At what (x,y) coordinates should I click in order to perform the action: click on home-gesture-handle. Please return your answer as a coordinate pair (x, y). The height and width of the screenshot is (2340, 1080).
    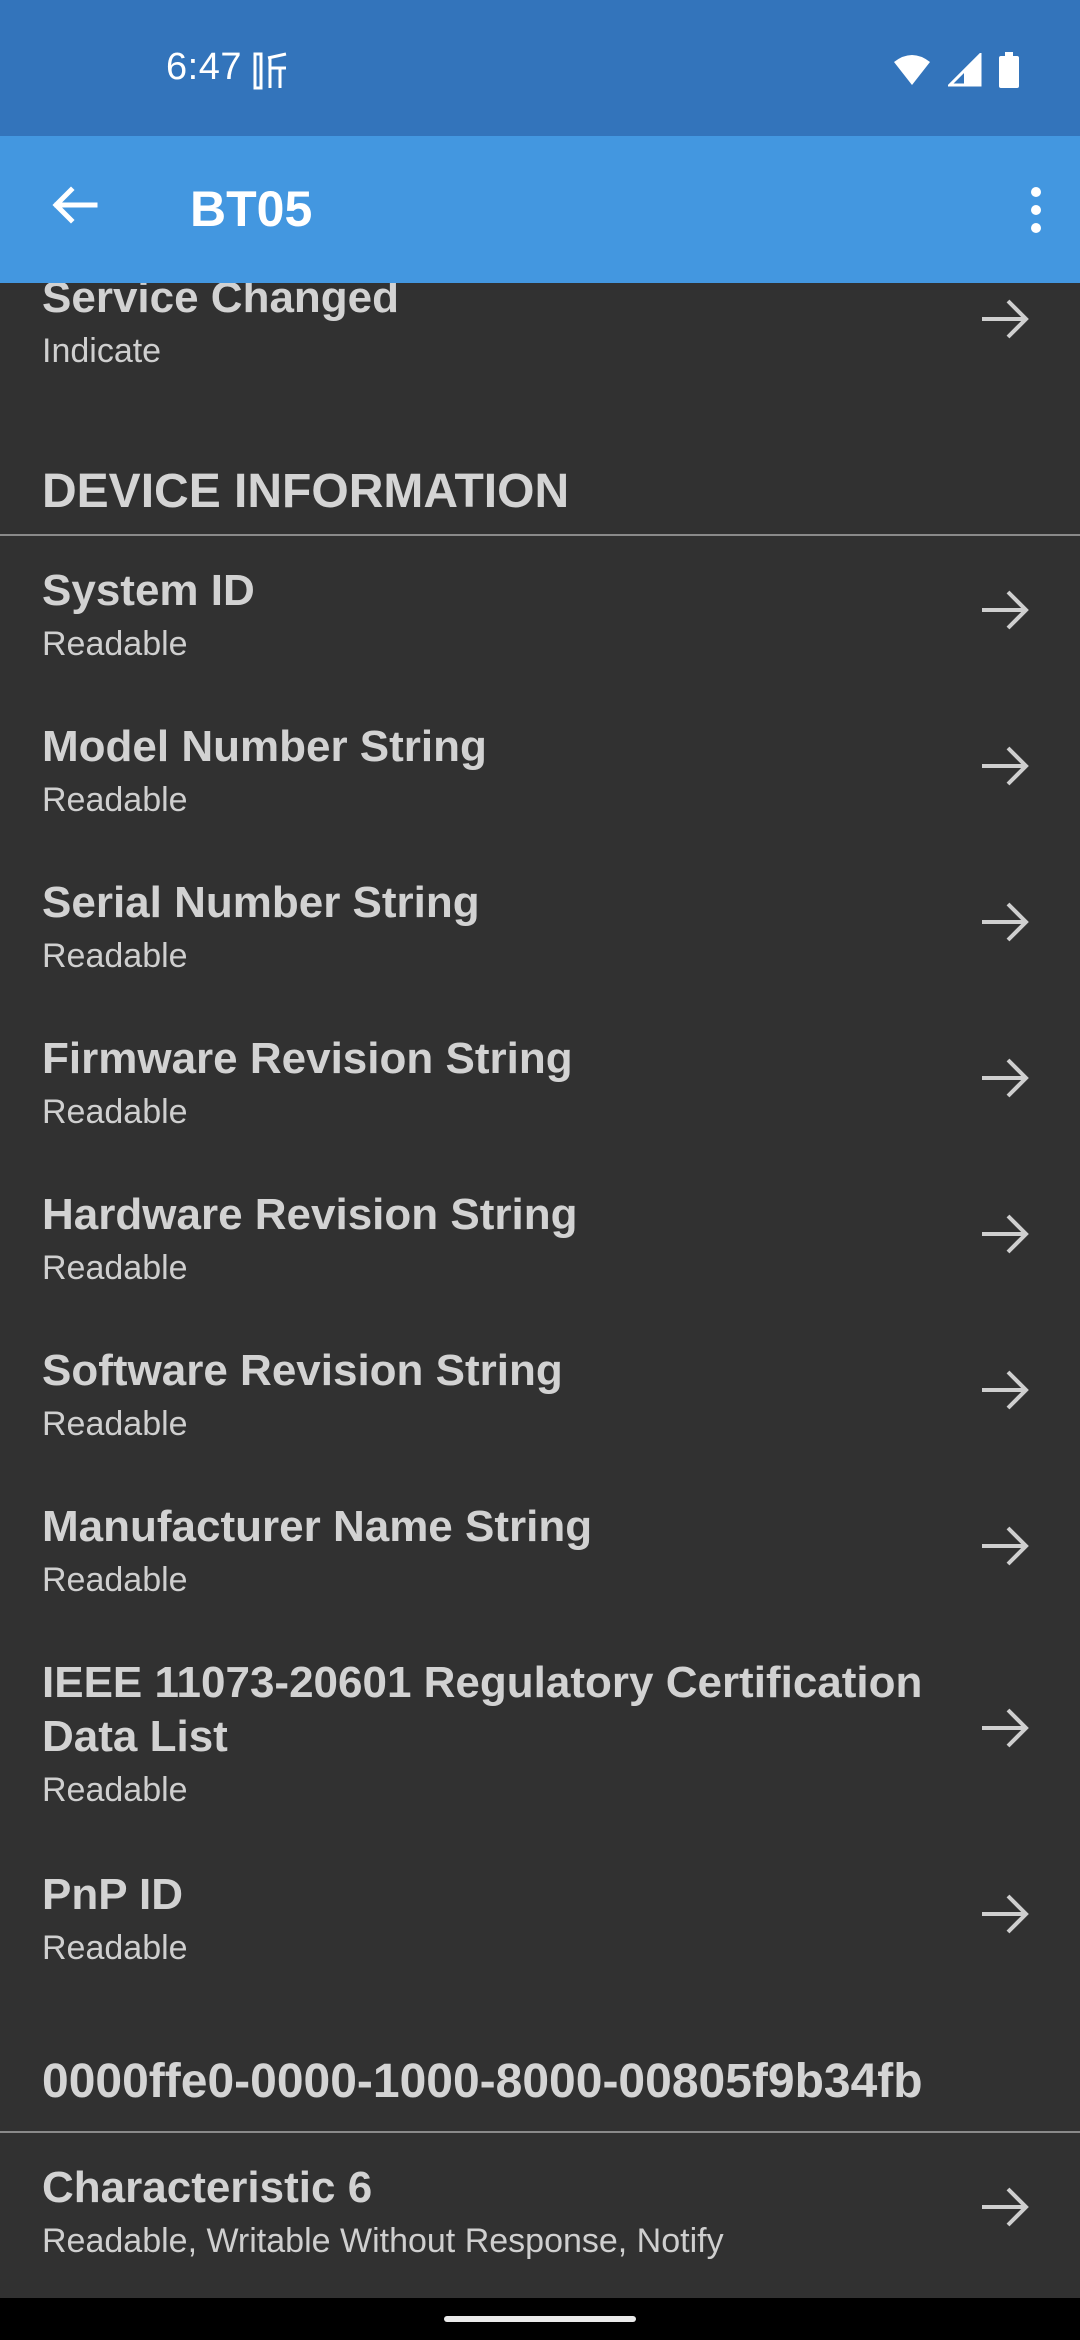
    Looking at the image, I should click on (540, 2319).